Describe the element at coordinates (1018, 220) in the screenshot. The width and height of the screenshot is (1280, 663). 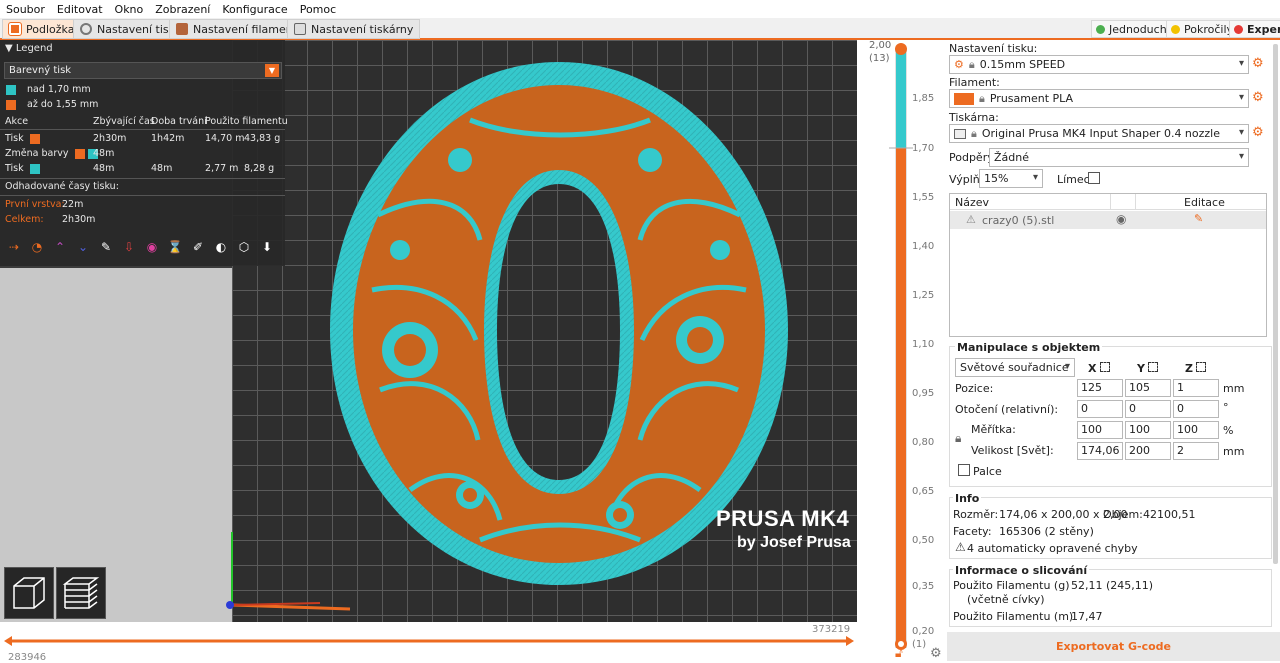
I see `object-name: crazy0 (5).stl` at that location.